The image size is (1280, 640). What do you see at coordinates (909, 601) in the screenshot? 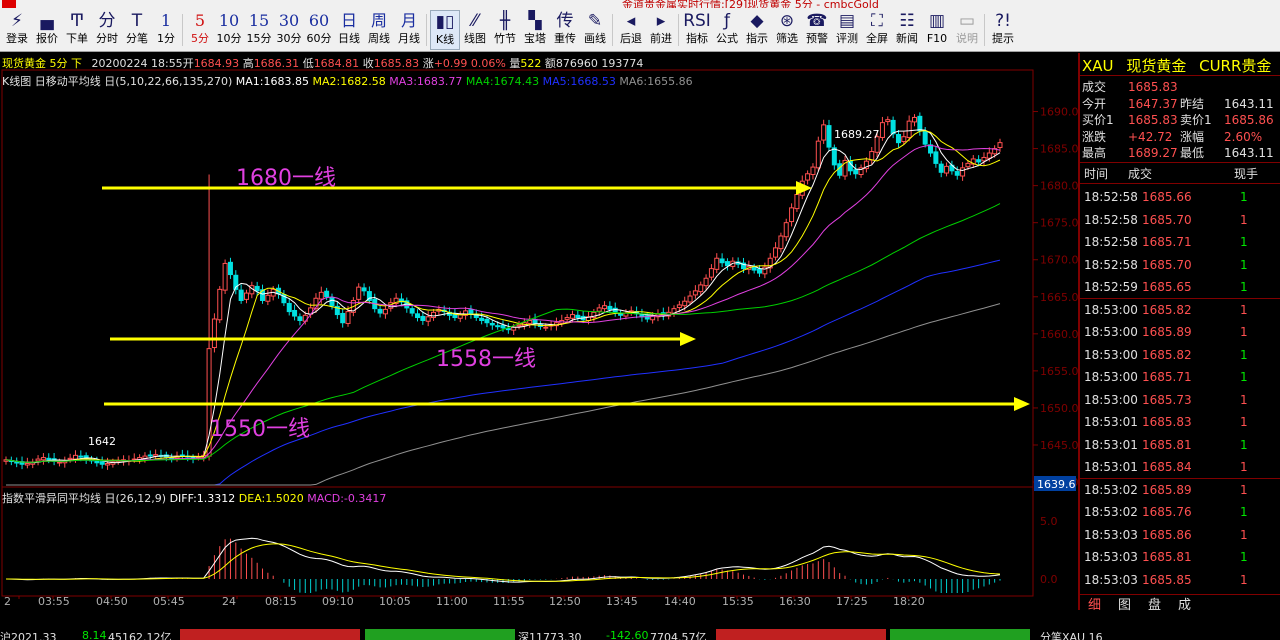
I see `x-axis-label: 18:20` at bounding box center [909, 601].